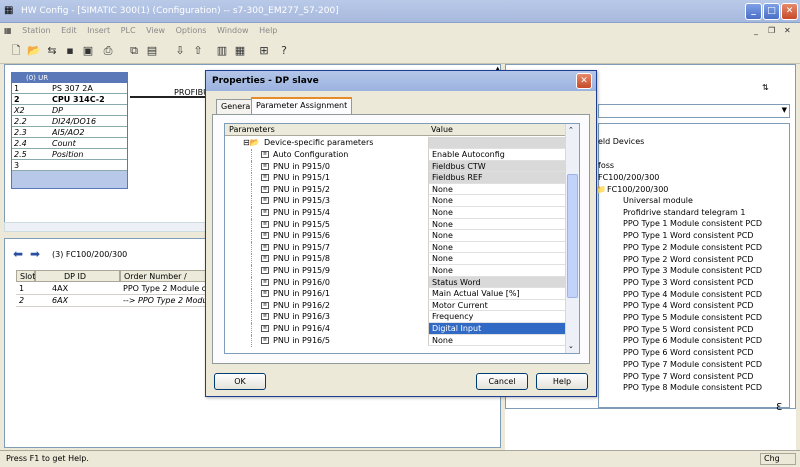  Describe the element at coordinates (25, 276) in the screenshot. I see `col-slot: Slot` at that location.